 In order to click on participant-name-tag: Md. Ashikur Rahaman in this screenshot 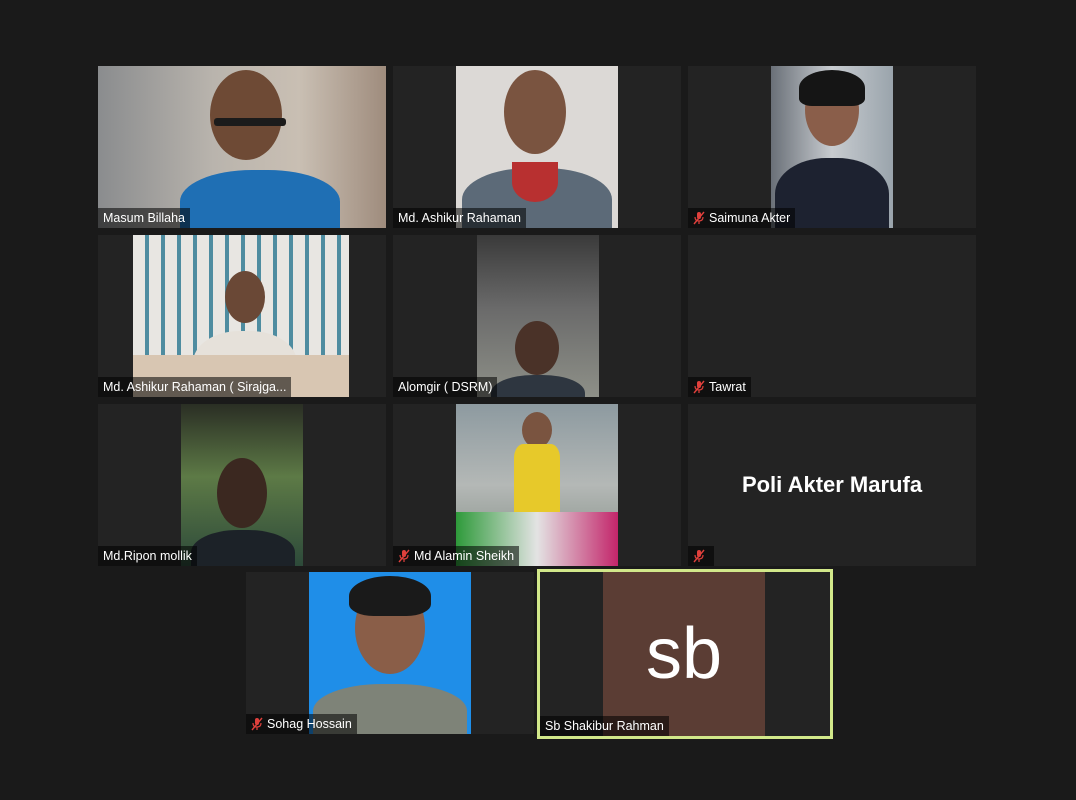, I will do `click(459, 218)`.